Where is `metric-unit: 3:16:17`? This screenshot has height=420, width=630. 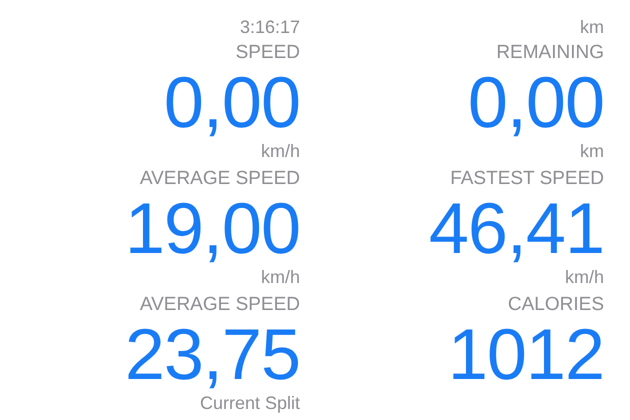
metric-unit: 3:16:17 is located at coordinates (270, 27).